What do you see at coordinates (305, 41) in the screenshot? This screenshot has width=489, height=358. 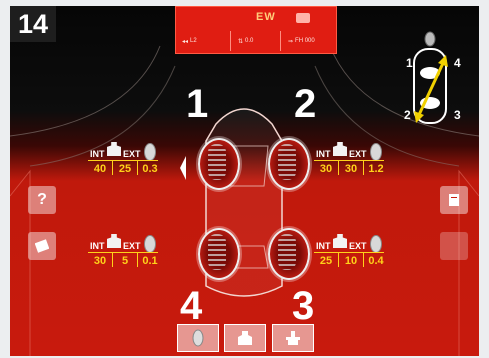 I see `right-readout-value: FH 000` at bounding box center [305, 41].